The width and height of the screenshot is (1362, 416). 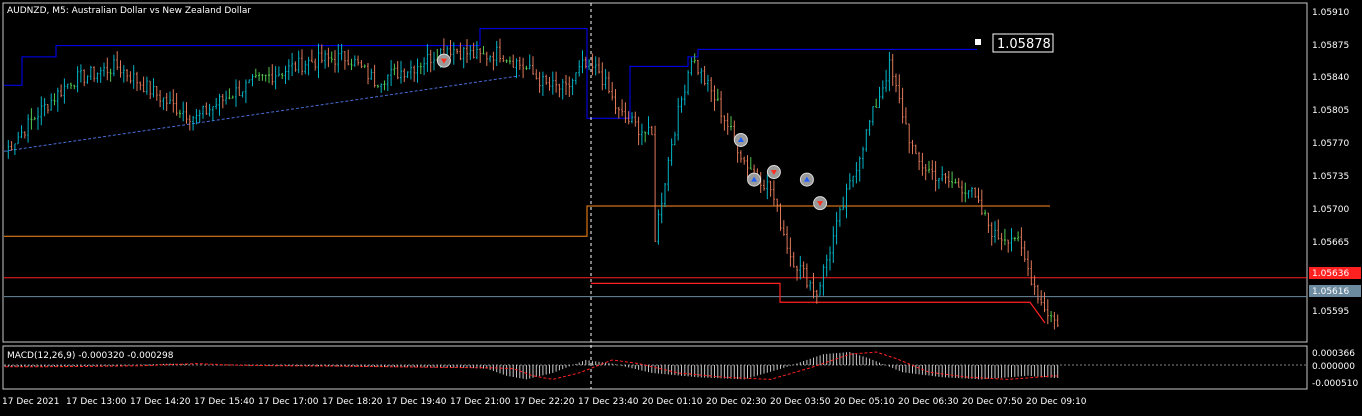 What do you see at coordinates (1330, 292) in the screenshot?
I see `bid-price: 1.05616` at bounding box center [1330, 292].